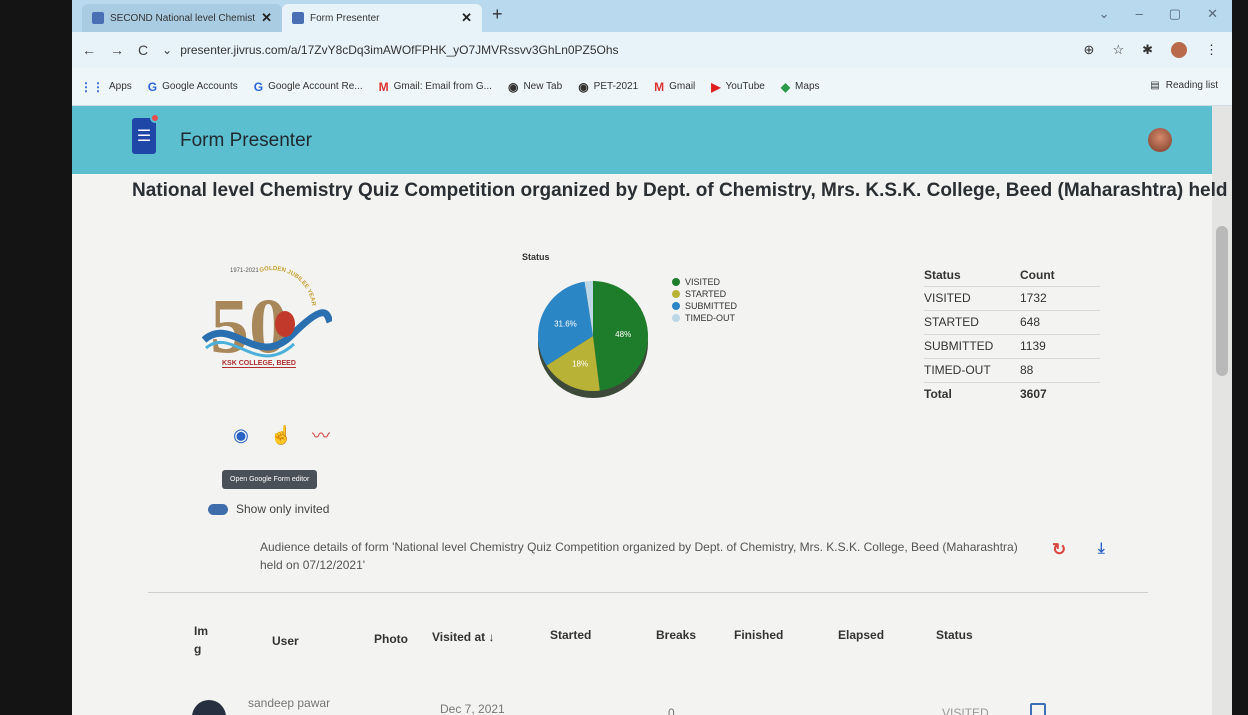  I want to click on tab-label: SECOND National level Chemist, so click(183, 18).